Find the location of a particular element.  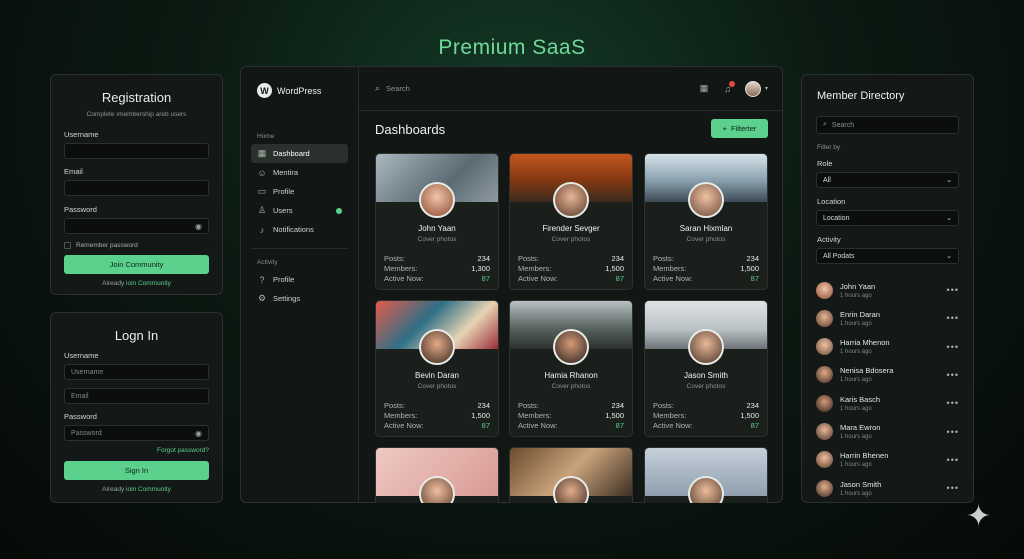

list-item: Jason Smith 1 hours ago ••• is located at coordinates (887, 488).